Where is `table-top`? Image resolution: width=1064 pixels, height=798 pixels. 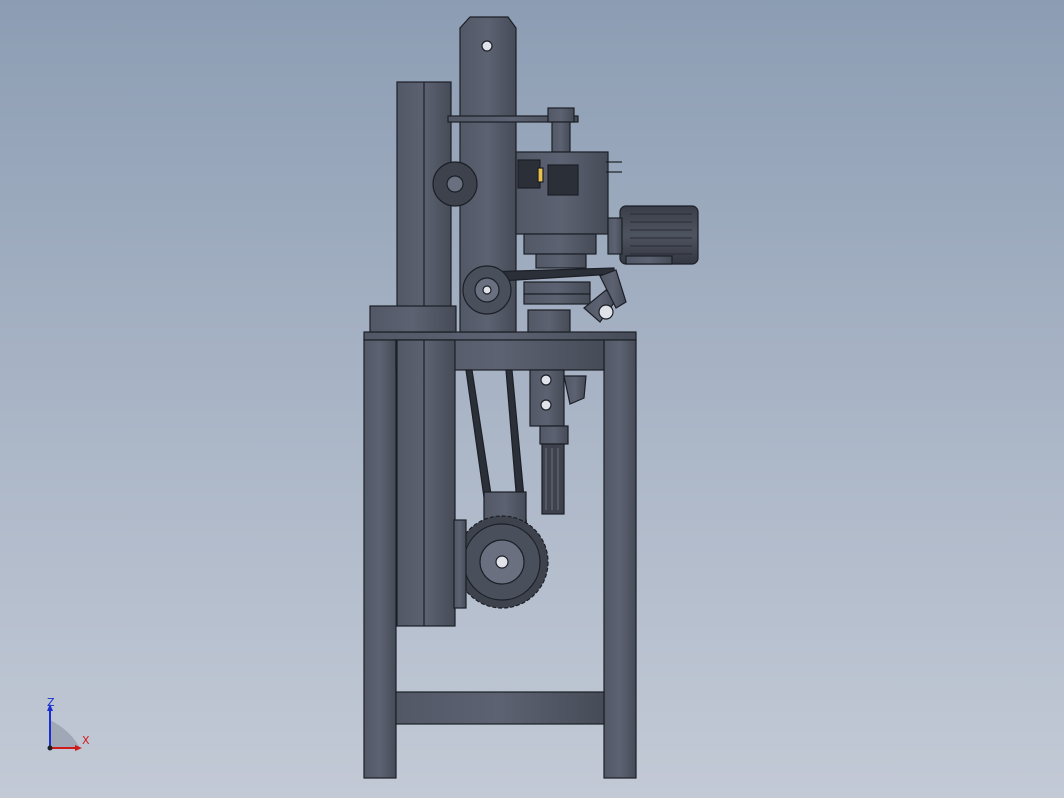
table-top is located at coordinates (500, 336).